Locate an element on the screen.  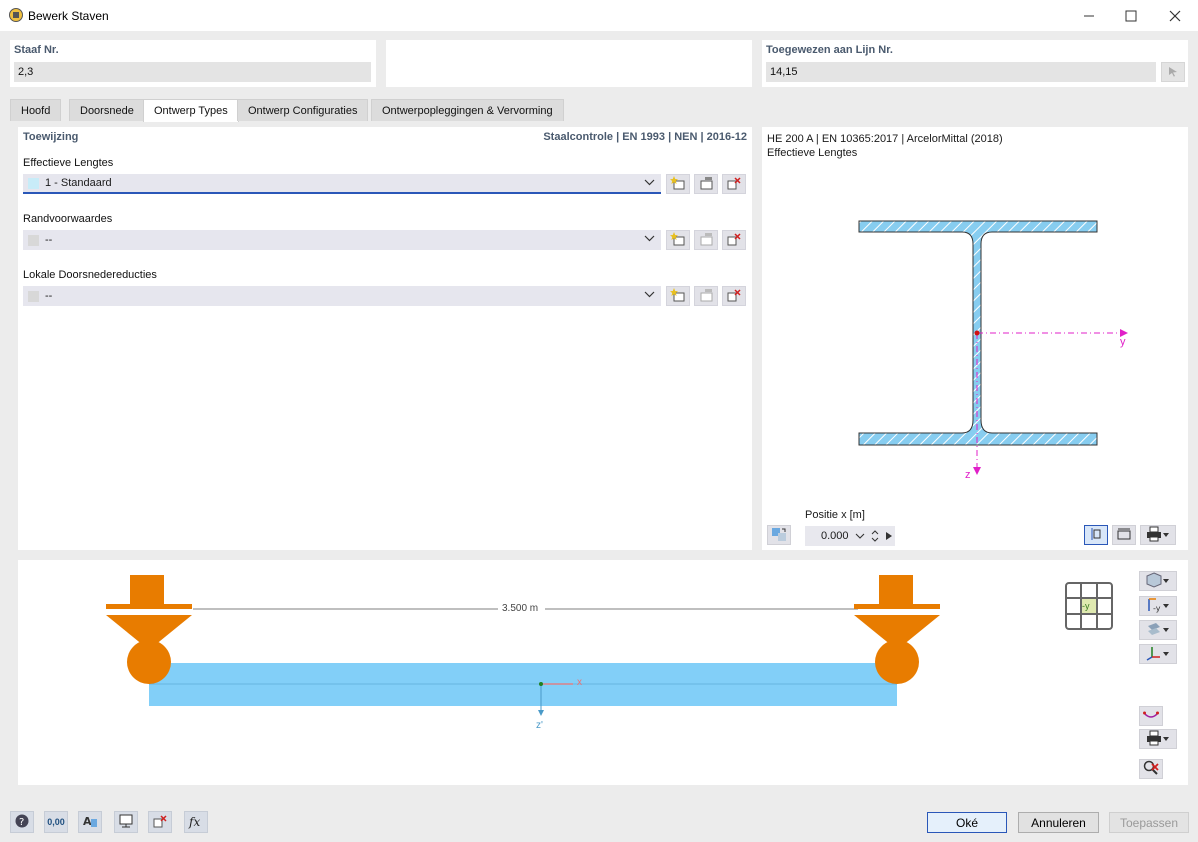
pick-line-button is located at coordinates (1173, 72).